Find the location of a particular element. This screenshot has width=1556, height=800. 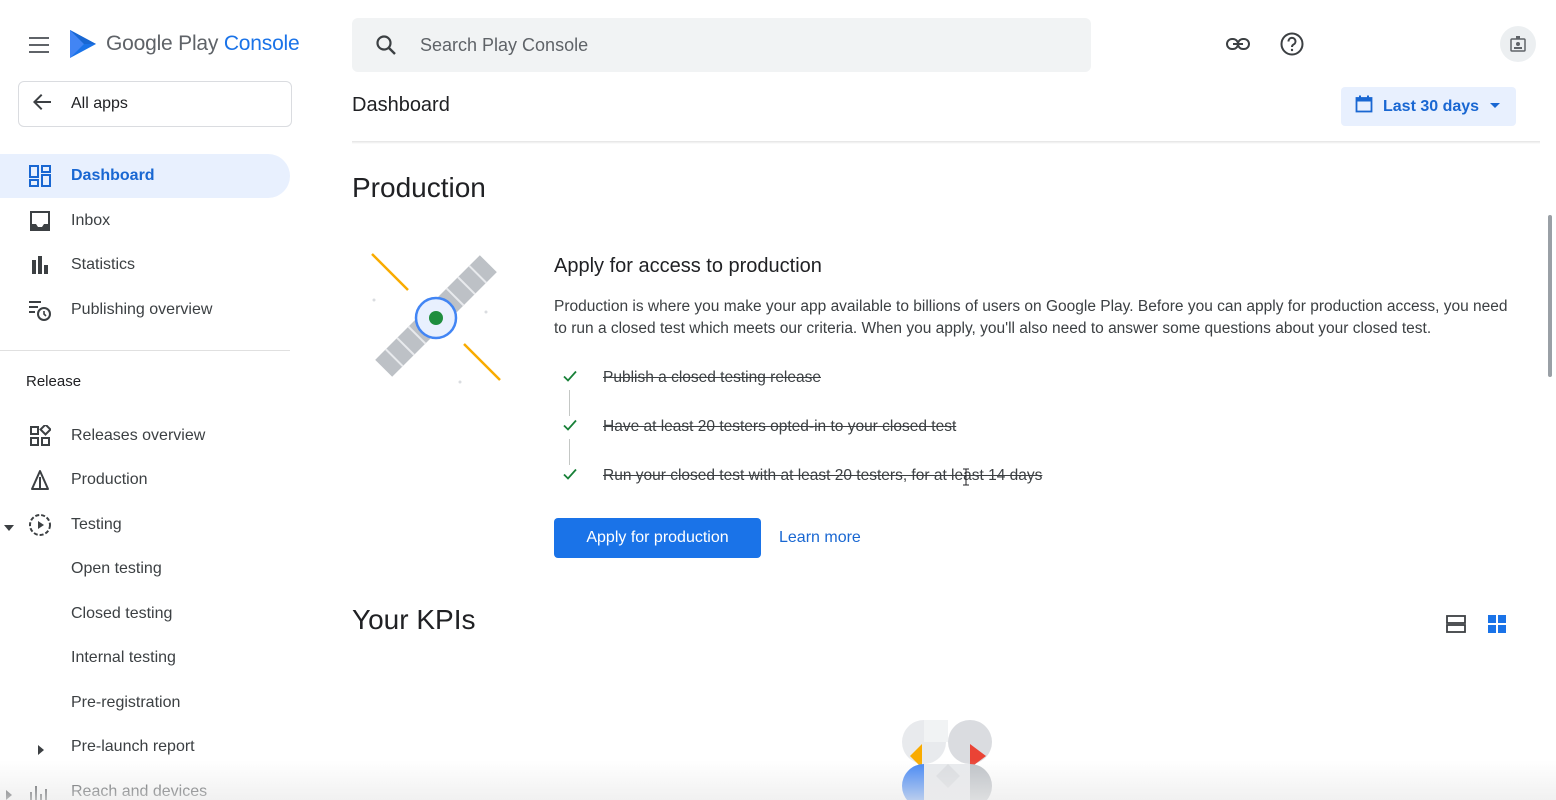

date-range-label: Last 30 days is located at coordinates (1431, 106).